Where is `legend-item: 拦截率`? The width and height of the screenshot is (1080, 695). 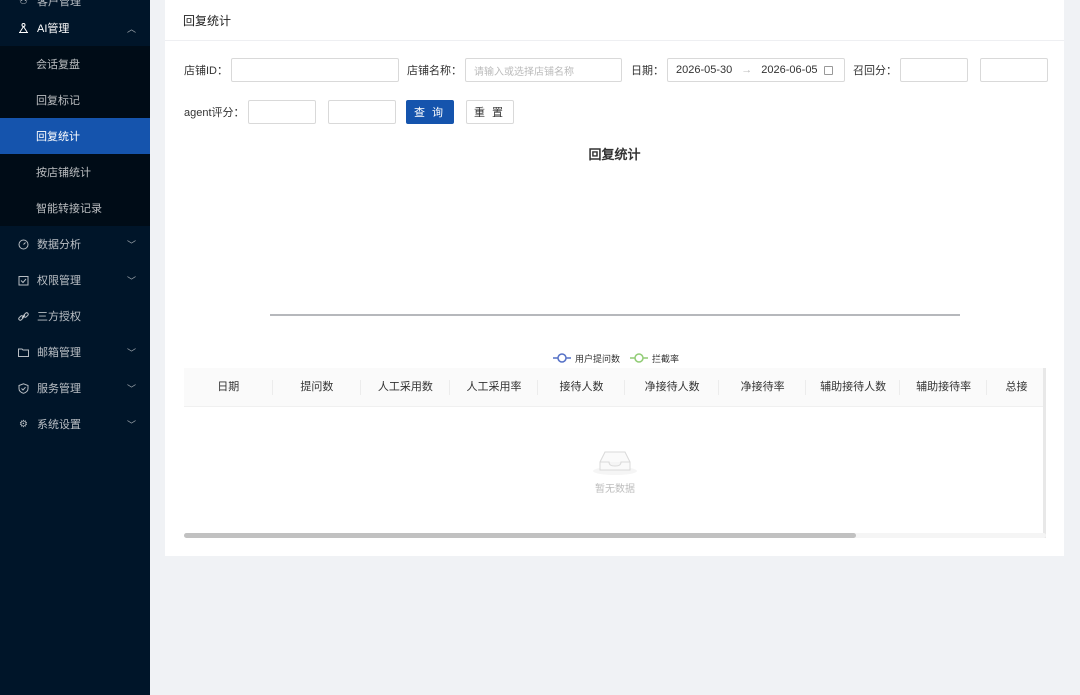 legend-item: 拦截率 is located at coordinates (654, 358).